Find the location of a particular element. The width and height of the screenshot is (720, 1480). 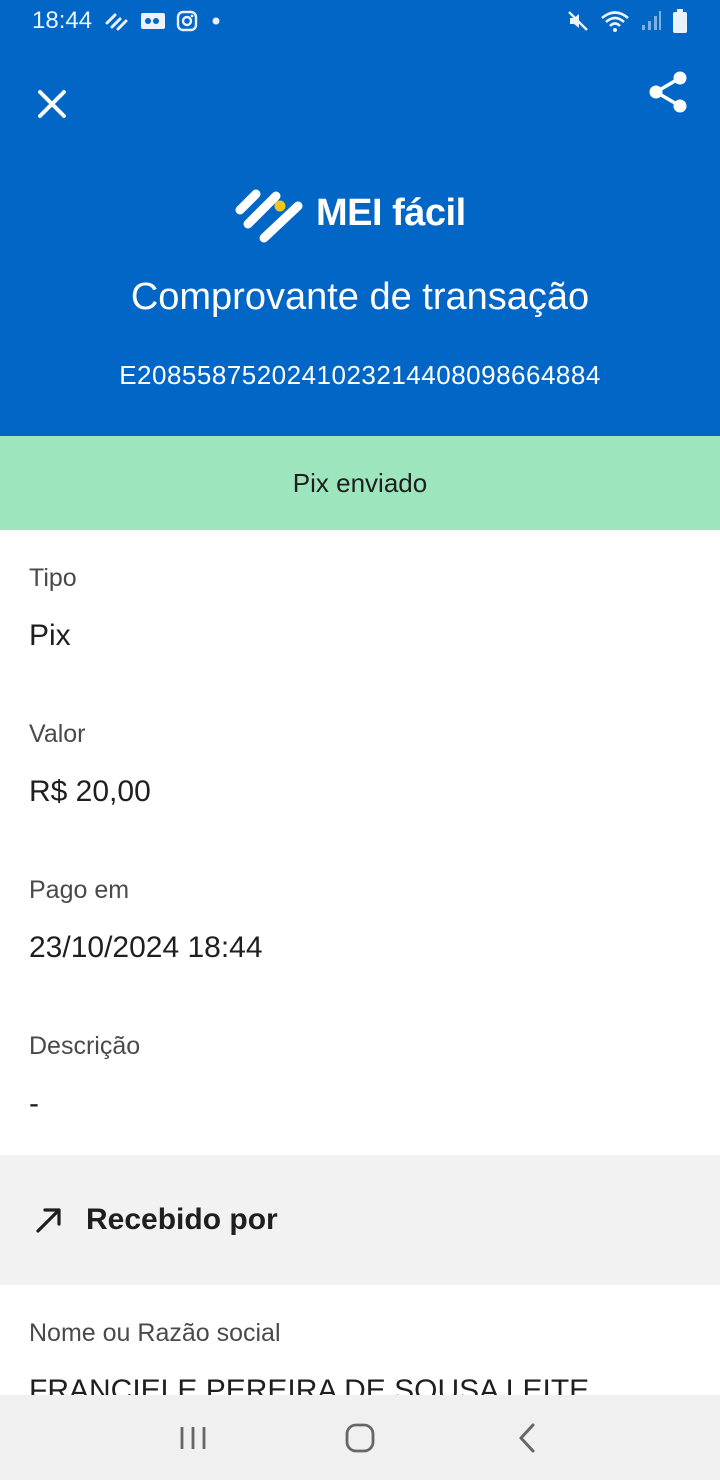

status-badge: Pix enviado is located at coordinates (360, 483).